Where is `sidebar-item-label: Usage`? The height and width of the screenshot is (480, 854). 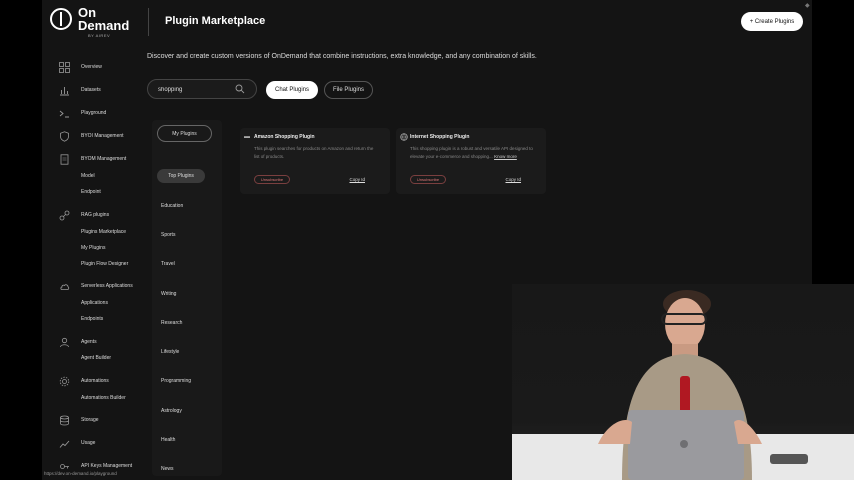 sidebar-item-label: Usage is located at coordinates (88, 443).